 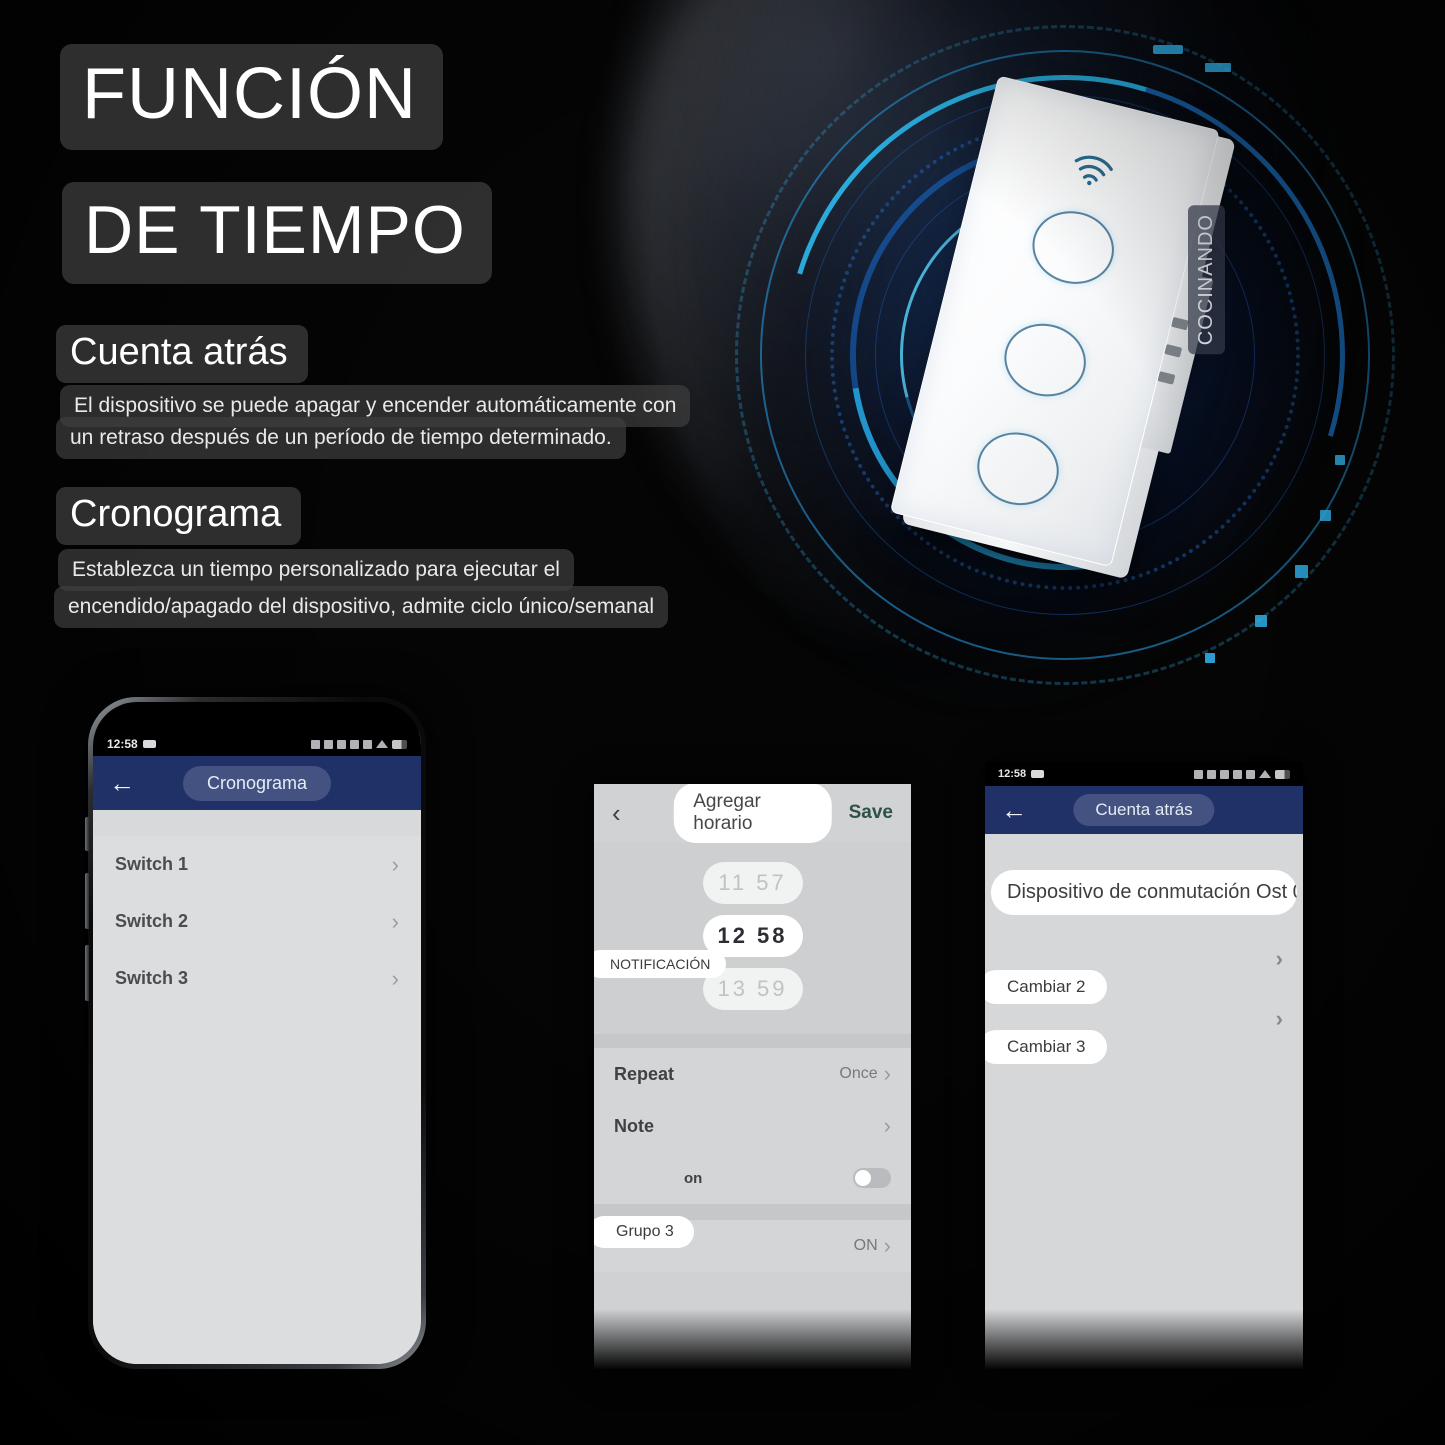 What do you see at coordinates (752, 1126) in the screenshot?
I see `option-note: Note ›` at bounding box center [752, 1126].